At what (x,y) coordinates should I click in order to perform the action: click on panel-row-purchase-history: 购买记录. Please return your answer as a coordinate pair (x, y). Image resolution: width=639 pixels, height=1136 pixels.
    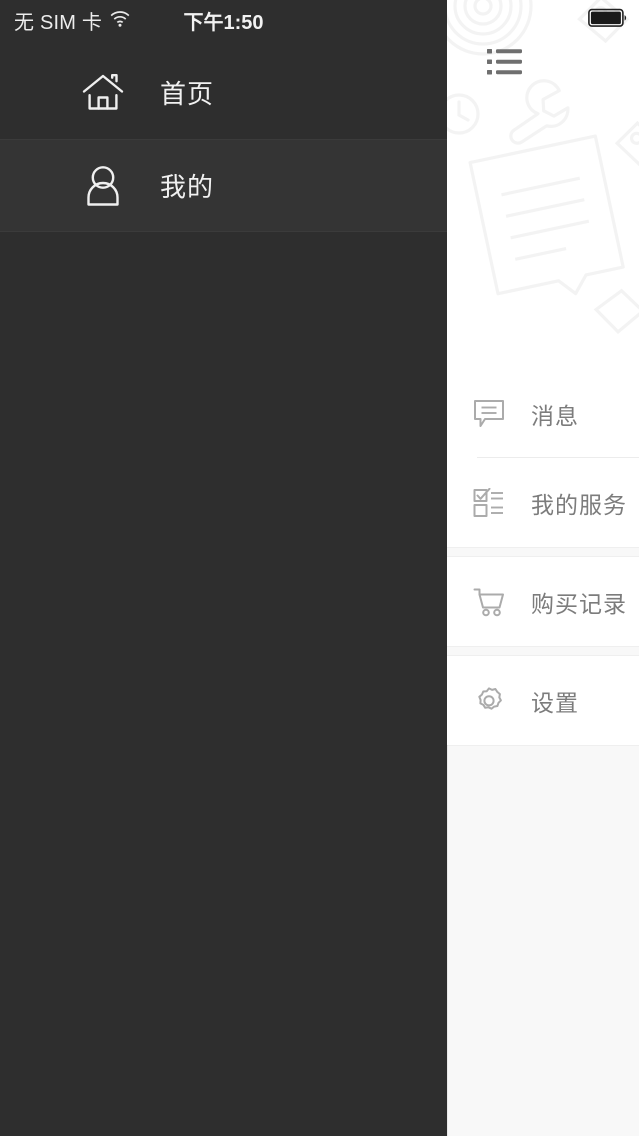
    Looking at the image, I should click on (543, 601).